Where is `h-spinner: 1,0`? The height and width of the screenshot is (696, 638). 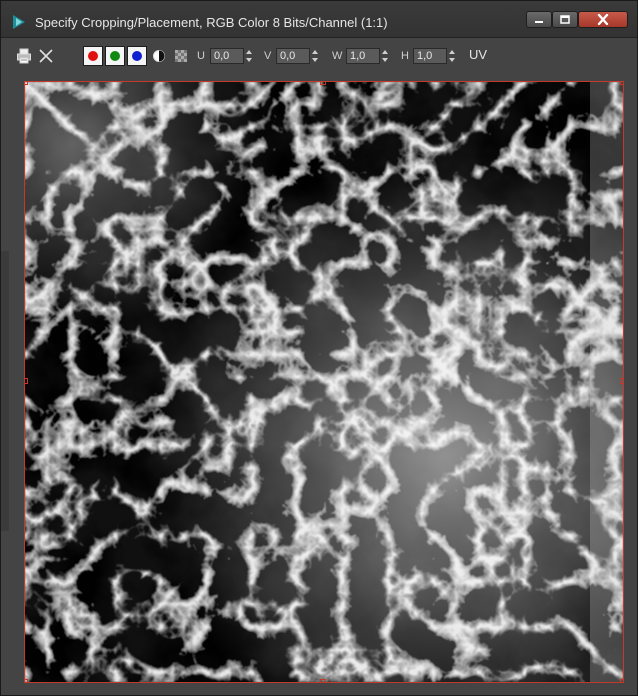
h-spinner: 1,0 is located at coordinates (435, 56).